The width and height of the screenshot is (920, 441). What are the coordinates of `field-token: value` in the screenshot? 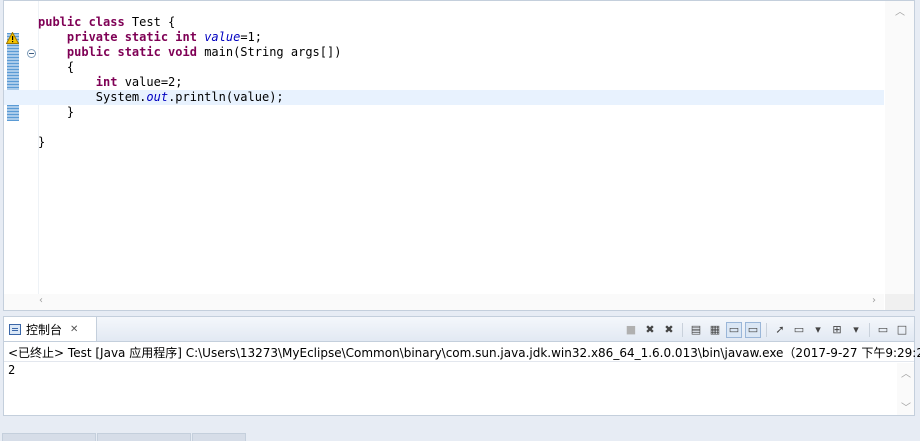 It's located at (222, 37).